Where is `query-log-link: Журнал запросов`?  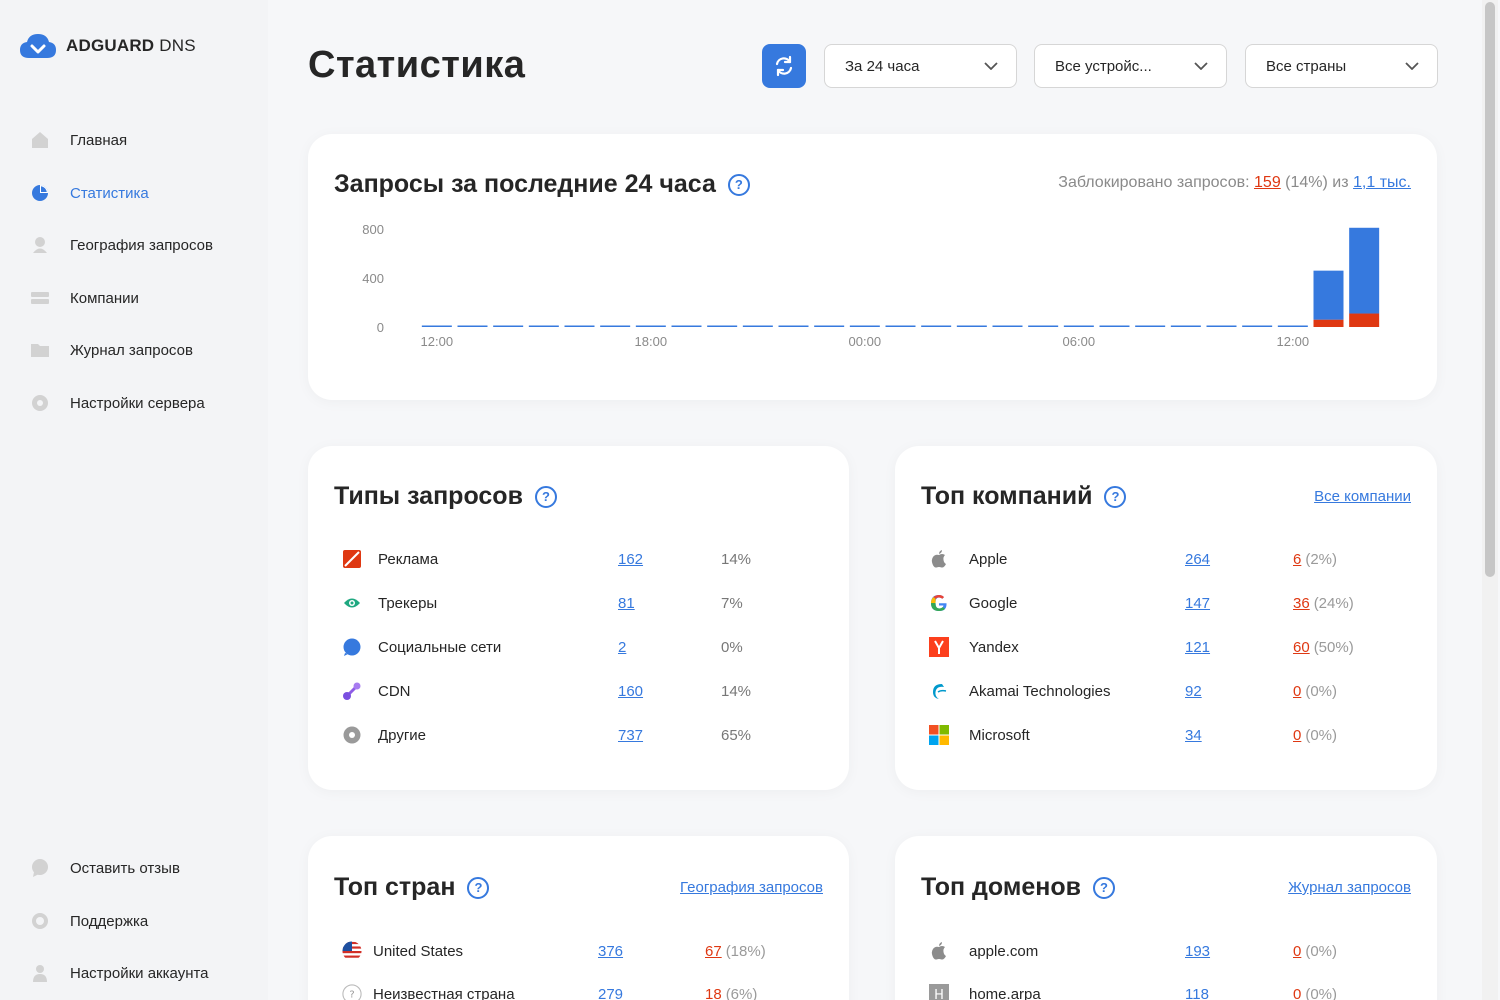
query-log-link: Журнал запросов is located at coordinates (1349, 887).